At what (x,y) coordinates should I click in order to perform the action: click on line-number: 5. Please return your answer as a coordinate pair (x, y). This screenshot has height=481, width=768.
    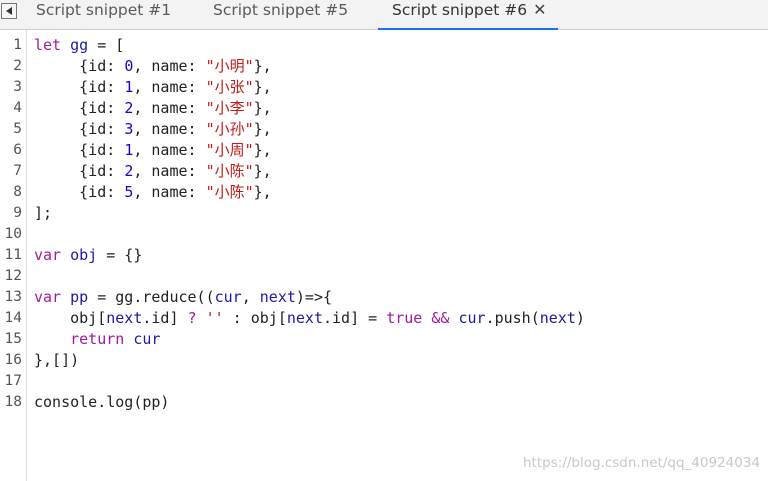
    Looking at the image, I should click on (17, 129).